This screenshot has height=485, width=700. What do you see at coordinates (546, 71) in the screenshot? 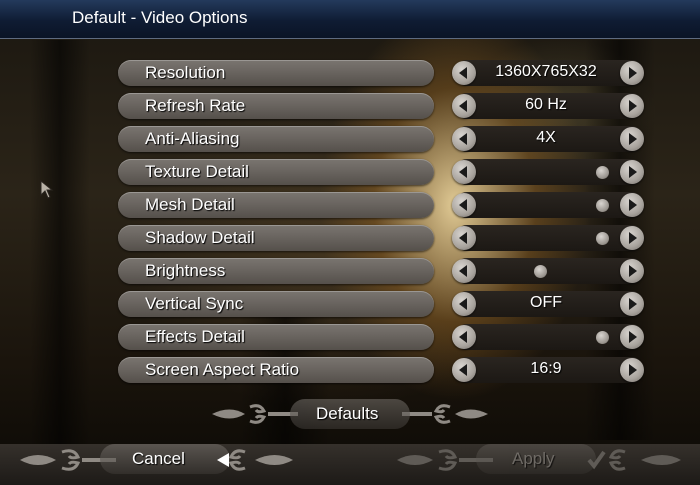
I see `option-value: 1360X765X32` at bounding box center [546, 71].